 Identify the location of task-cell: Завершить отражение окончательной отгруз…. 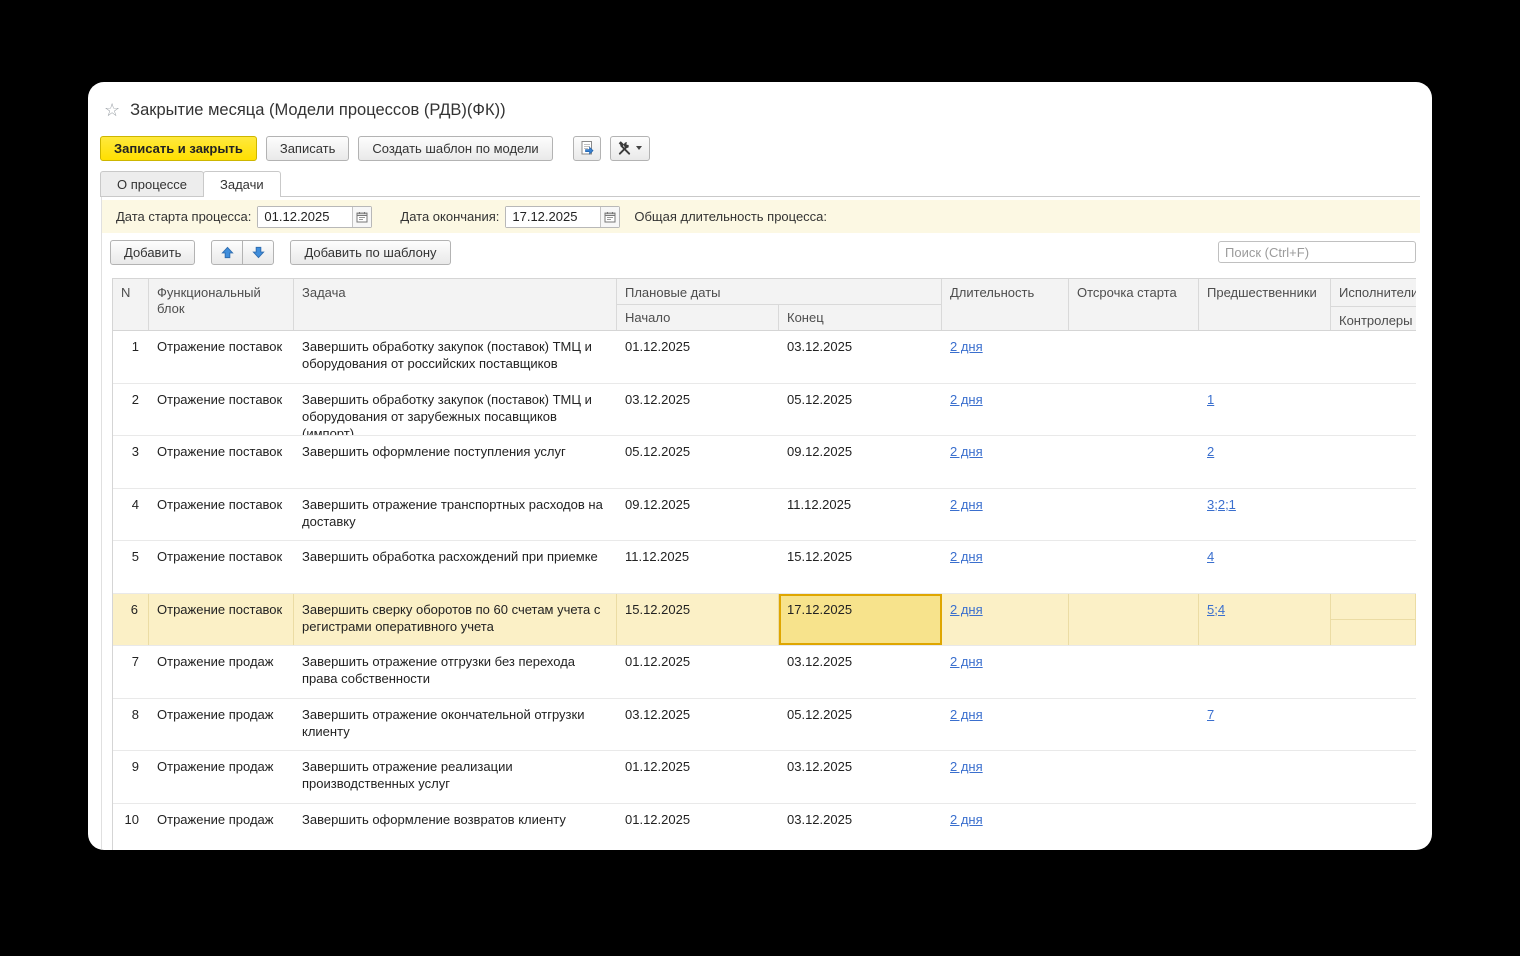
(455, 725).